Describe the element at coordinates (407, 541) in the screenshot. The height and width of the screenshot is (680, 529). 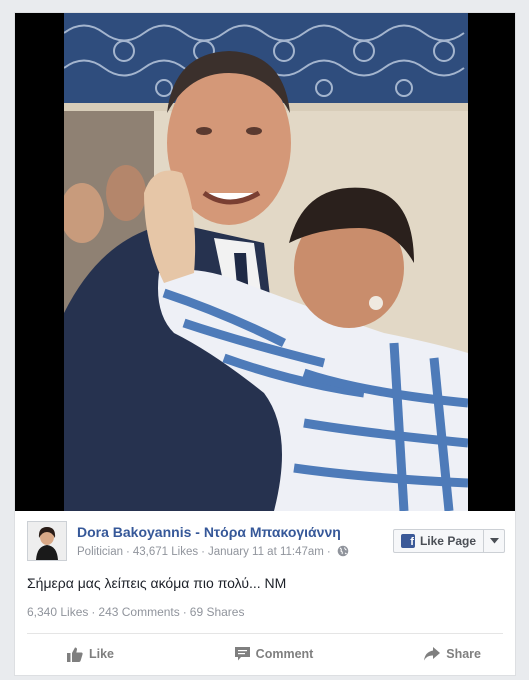
I see `facebook-logo-icon: f` at that location.